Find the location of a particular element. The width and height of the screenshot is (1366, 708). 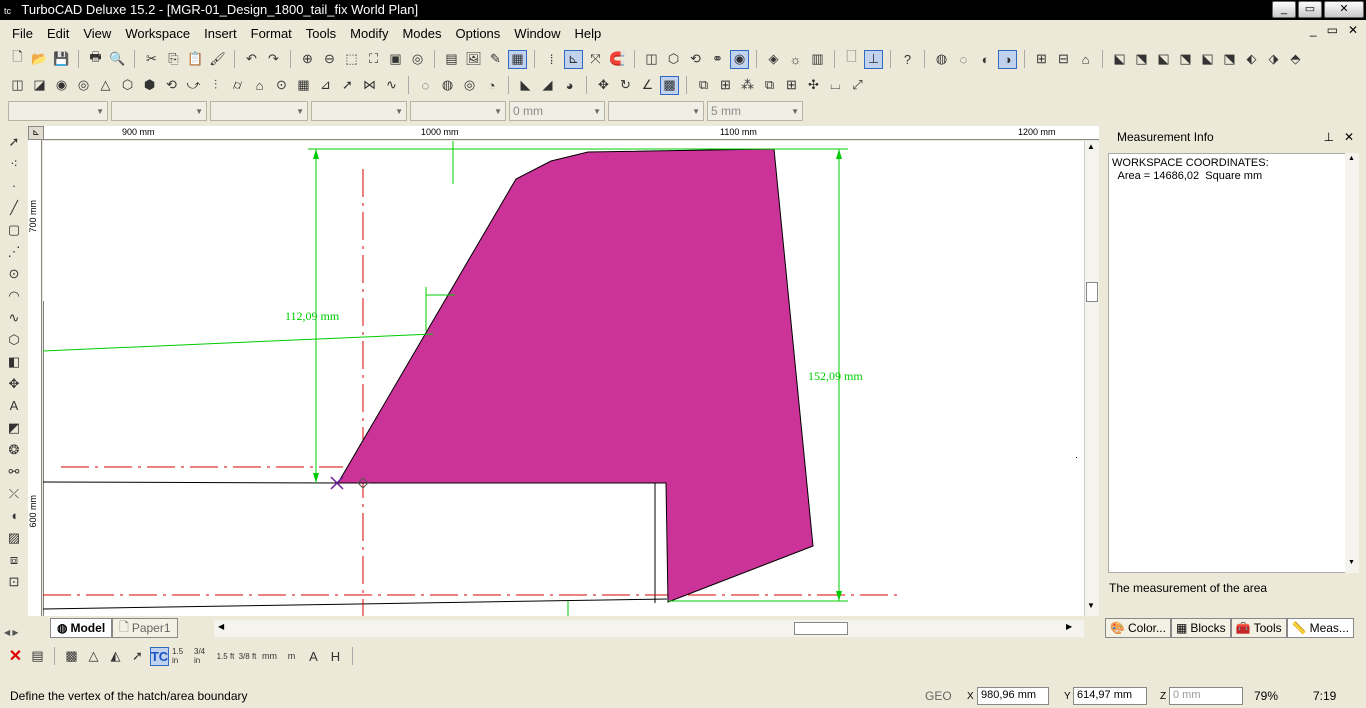

view-cube-3-icon: ⬕ is located at coordinates (1163, 59).